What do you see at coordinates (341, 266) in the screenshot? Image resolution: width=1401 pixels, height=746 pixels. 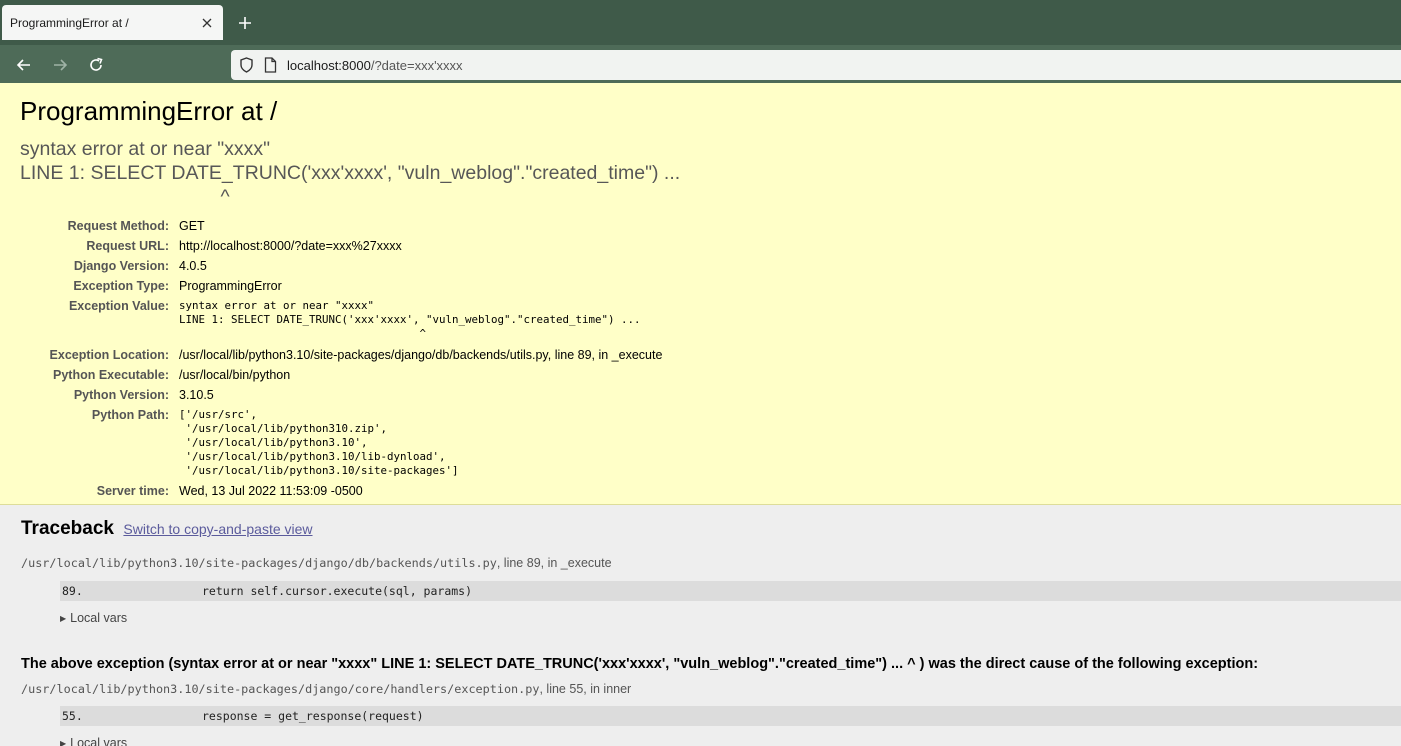 I see `meta-row: Django Version: 4.0.5` at bounding box center [341, 266].